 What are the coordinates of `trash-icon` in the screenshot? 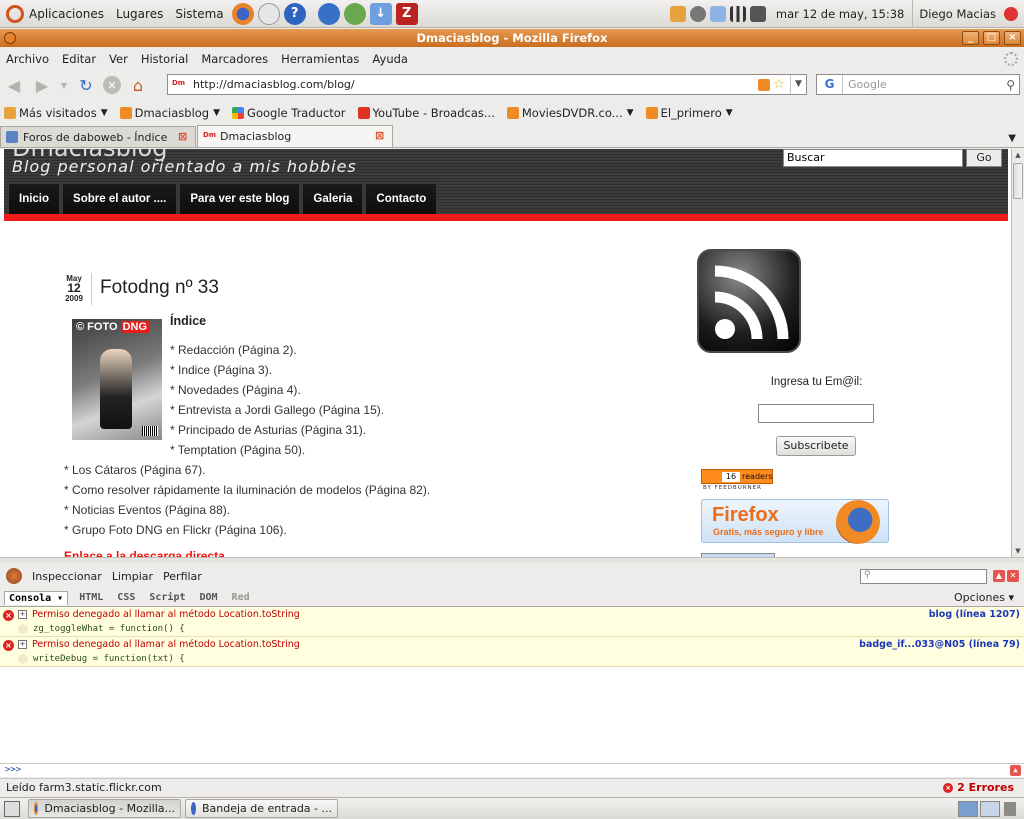 It's located at (1010, 808).